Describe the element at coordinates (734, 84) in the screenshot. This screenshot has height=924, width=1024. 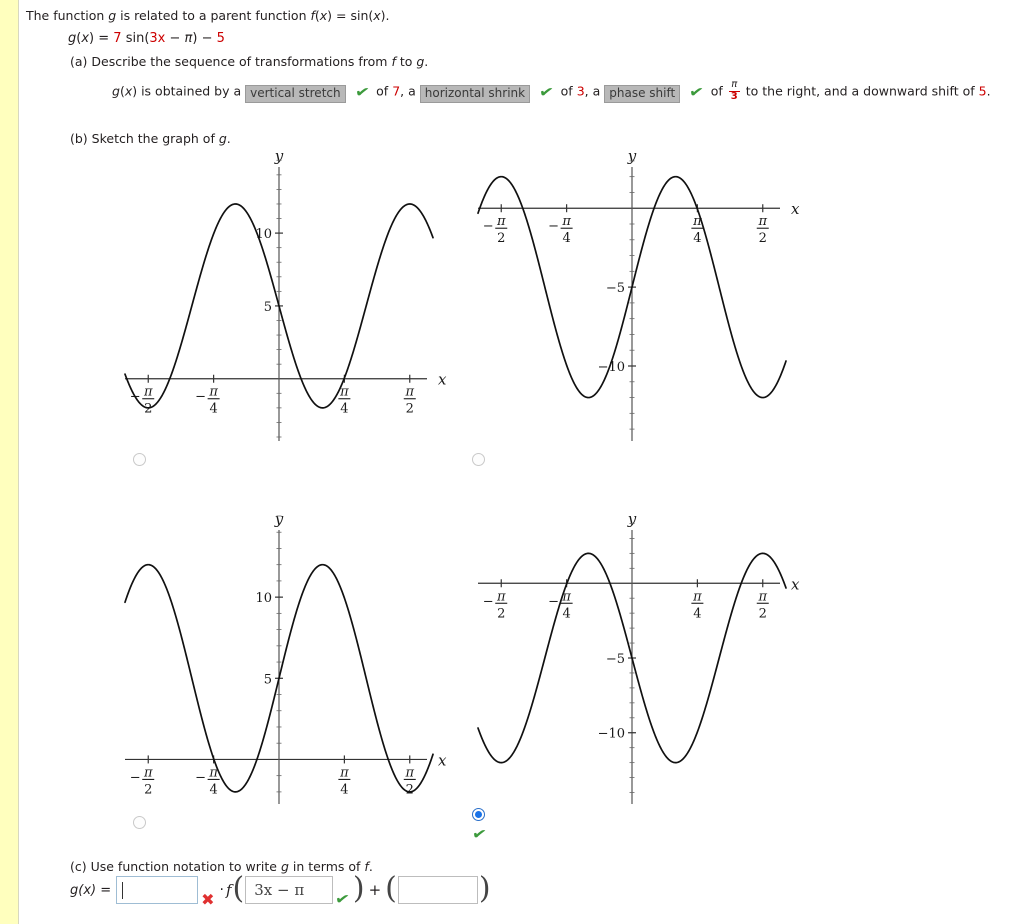
I see `phase-shift-numerator: π` at that location.